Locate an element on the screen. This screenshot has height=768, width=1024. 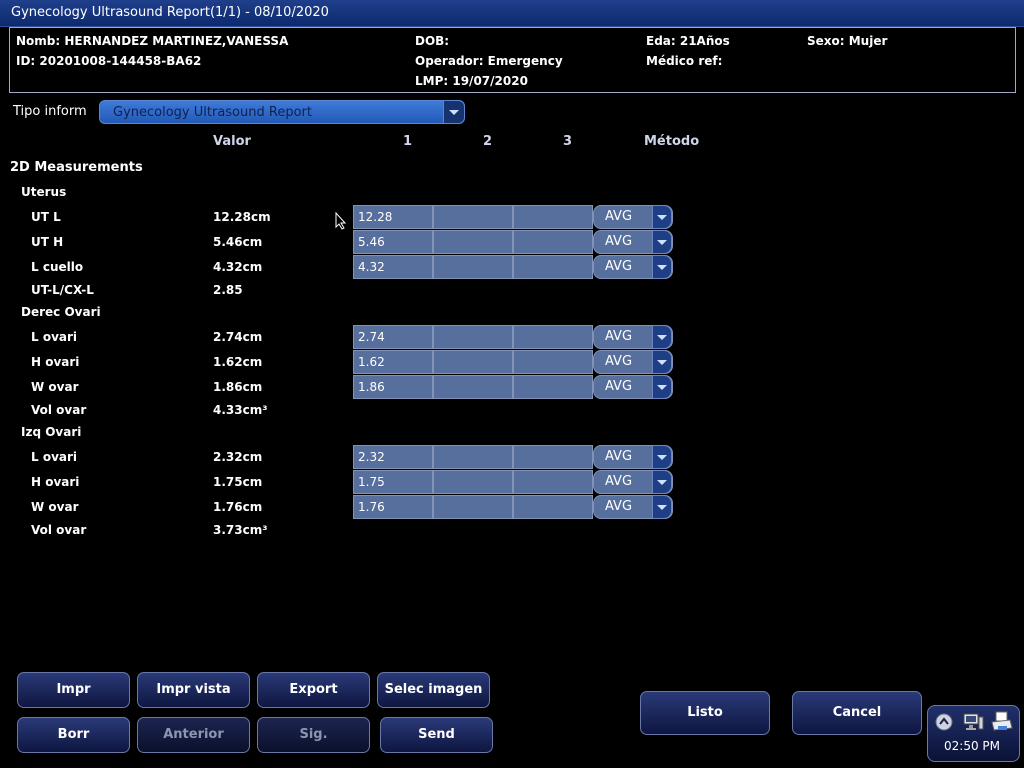
printer-icon is located at coordinates (1002, 722).